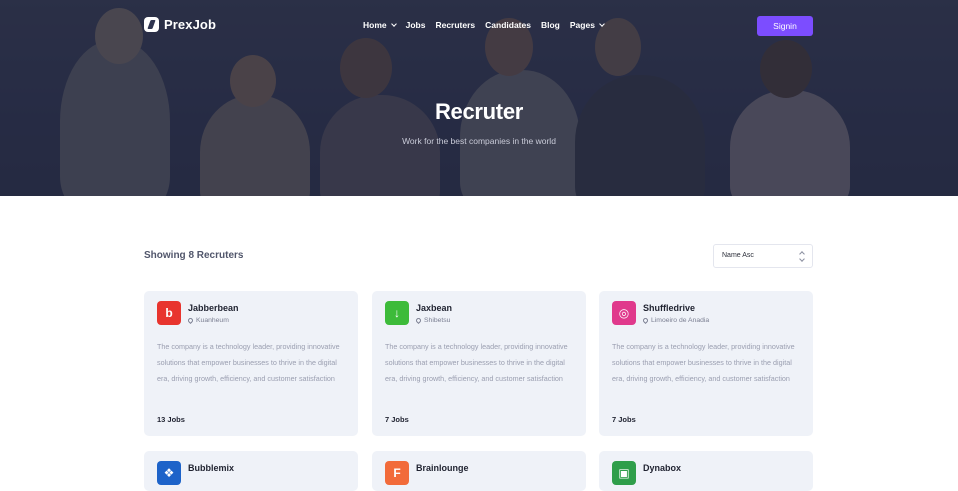 This screenshot has width=958, height=491. What do you see at coordinates (738, 255) in the screenshot?
I see `sort-select-value: Name Asc` at bounding box center [738, 255].